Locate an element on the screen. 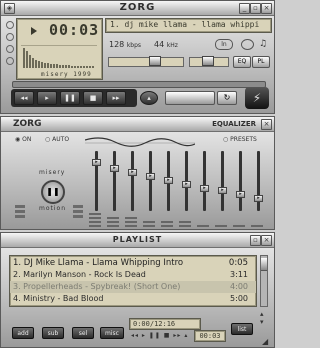 The height and width of the screenshot is (348, 320). eq-level-bars is located at coordinates (176, 220).